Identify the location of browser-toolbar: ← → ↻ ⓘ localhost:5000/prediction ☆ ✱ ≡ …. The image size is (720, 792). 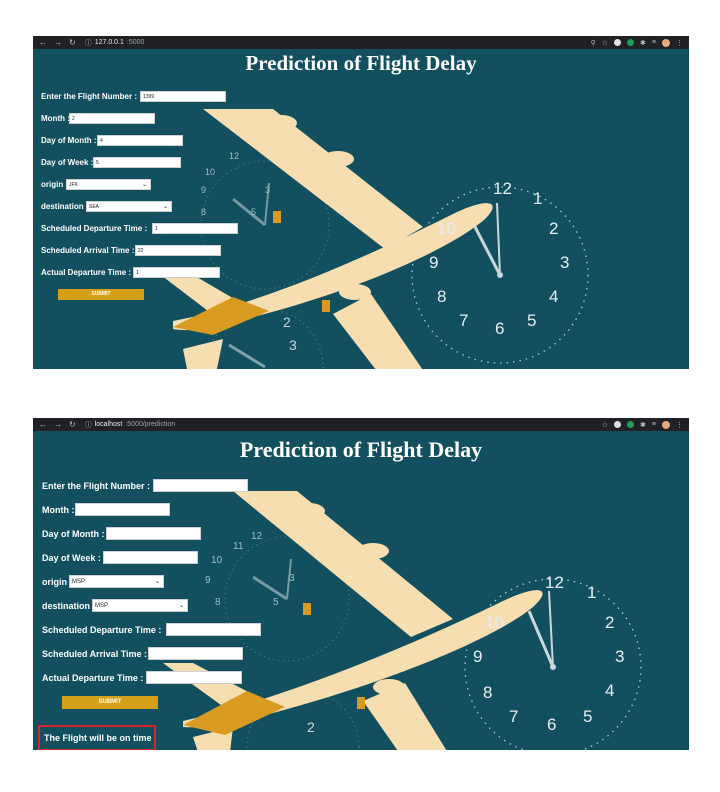
(361, 424).